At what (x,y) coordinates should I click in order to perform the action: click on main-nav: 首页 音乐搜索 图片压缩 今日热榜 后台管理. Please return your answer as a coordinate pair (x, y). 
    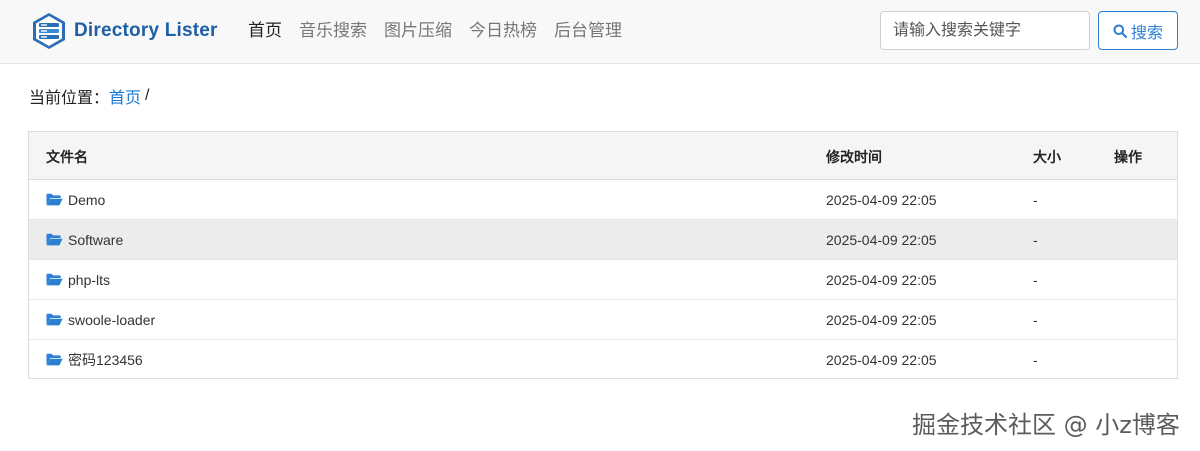
    Looking at the image, I should click on (443, 31).